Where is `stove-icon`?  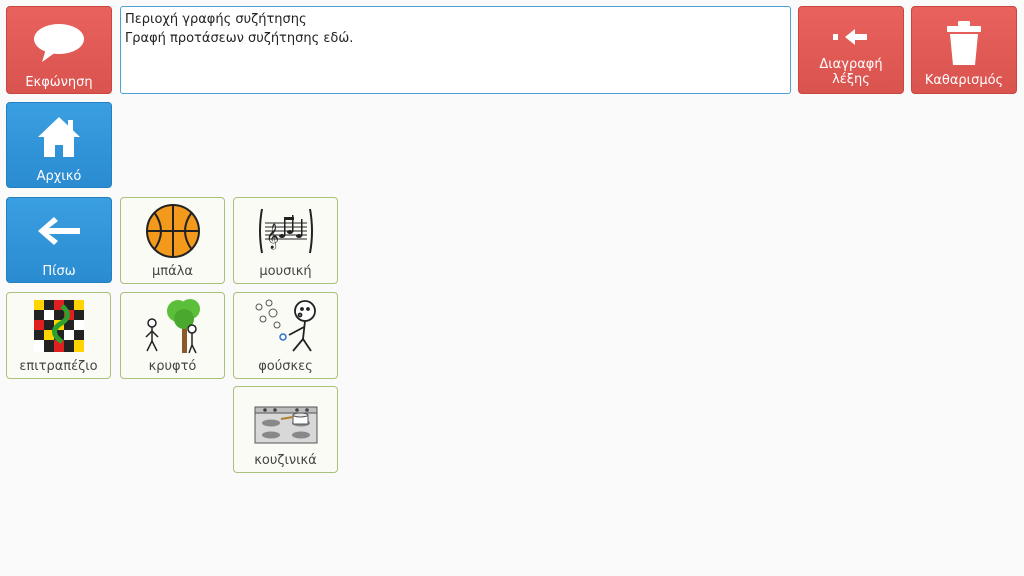 stove-icon is located at coordinates (286, 420).